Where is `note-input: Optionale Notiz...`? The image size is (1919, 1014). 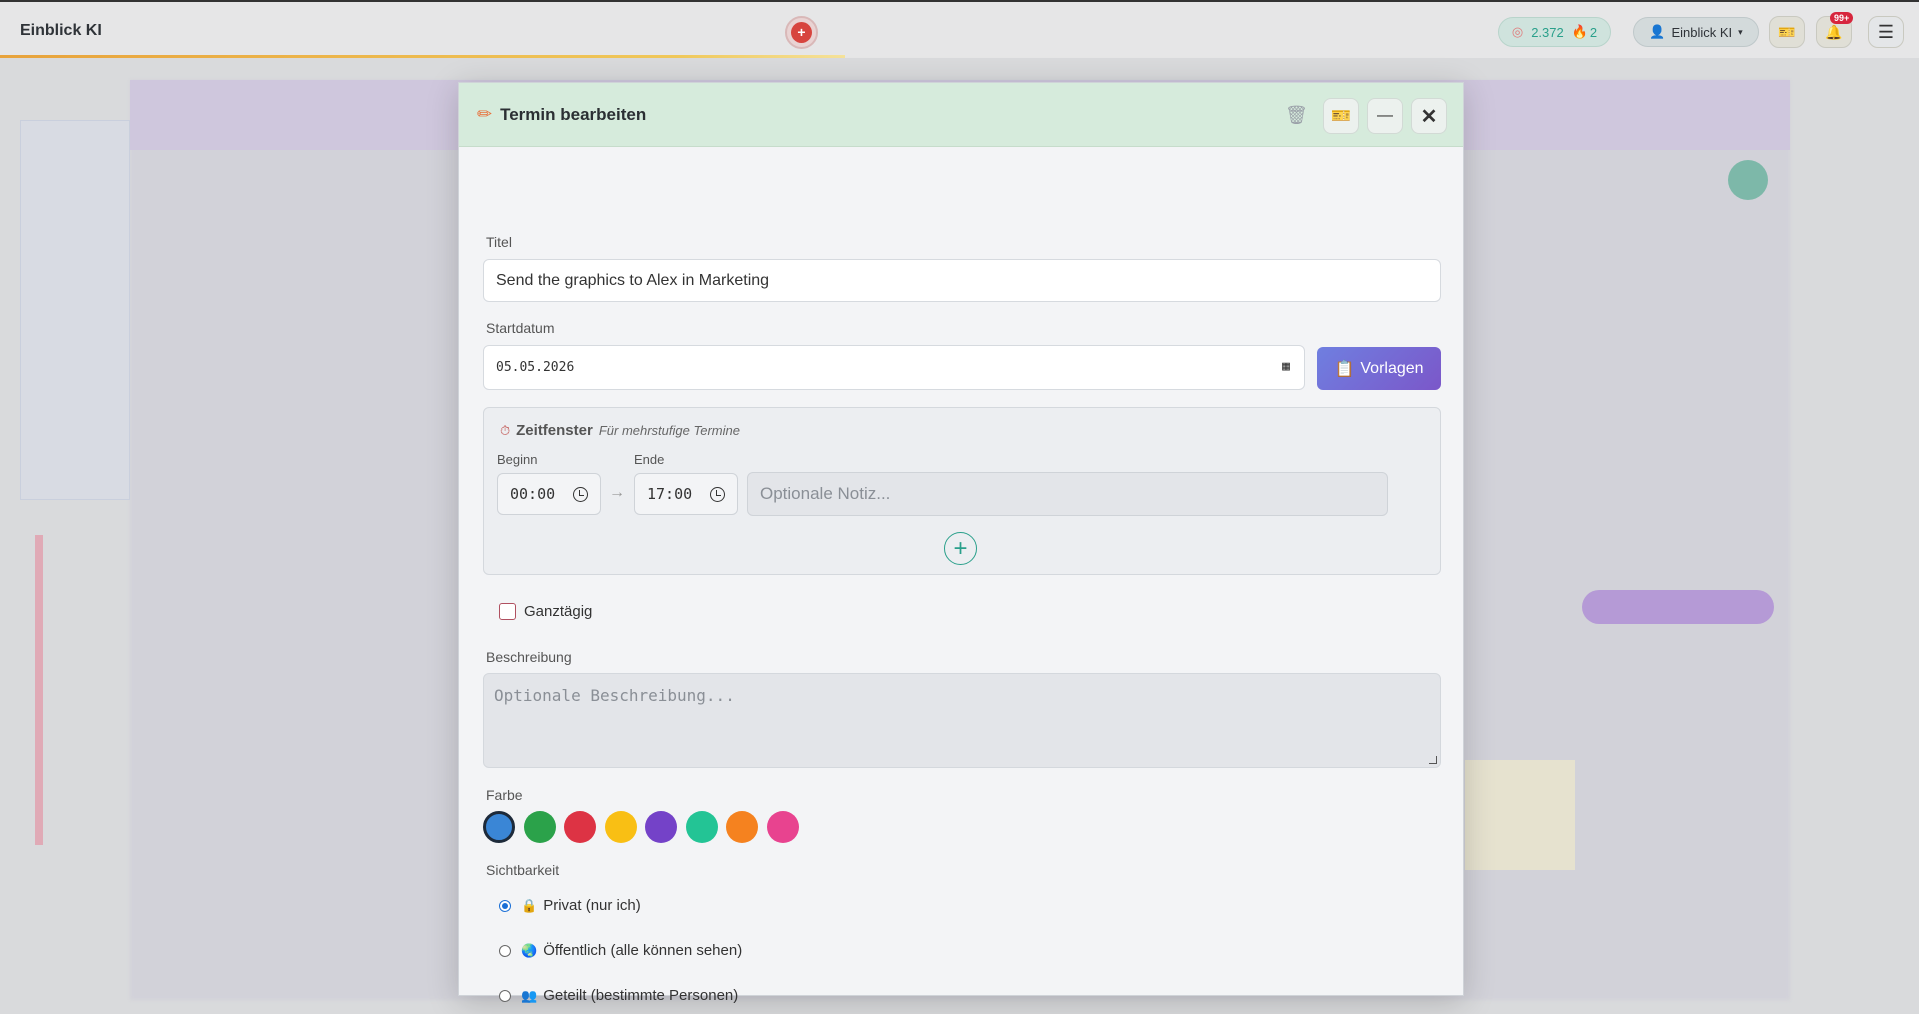
note-input: Optionale Notiz... is located at coordinates (1067, 494).